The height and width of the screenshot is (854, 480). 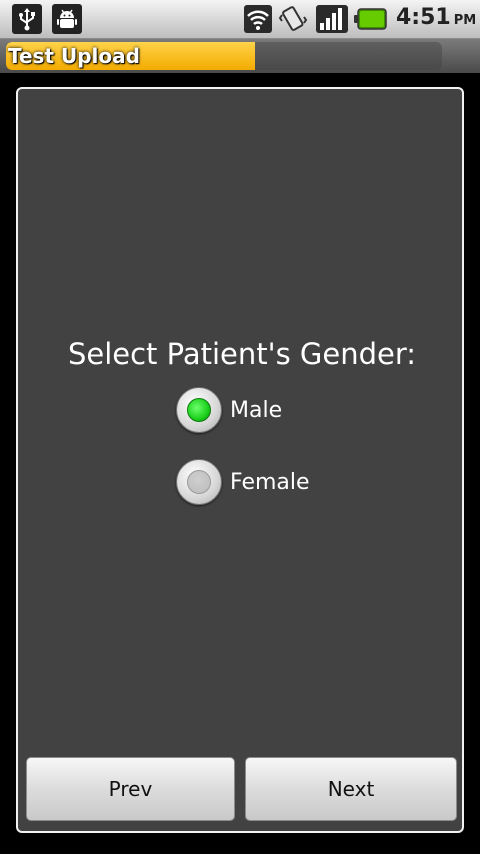 I want to click on next-button: Next, so click(x=351, y=789).